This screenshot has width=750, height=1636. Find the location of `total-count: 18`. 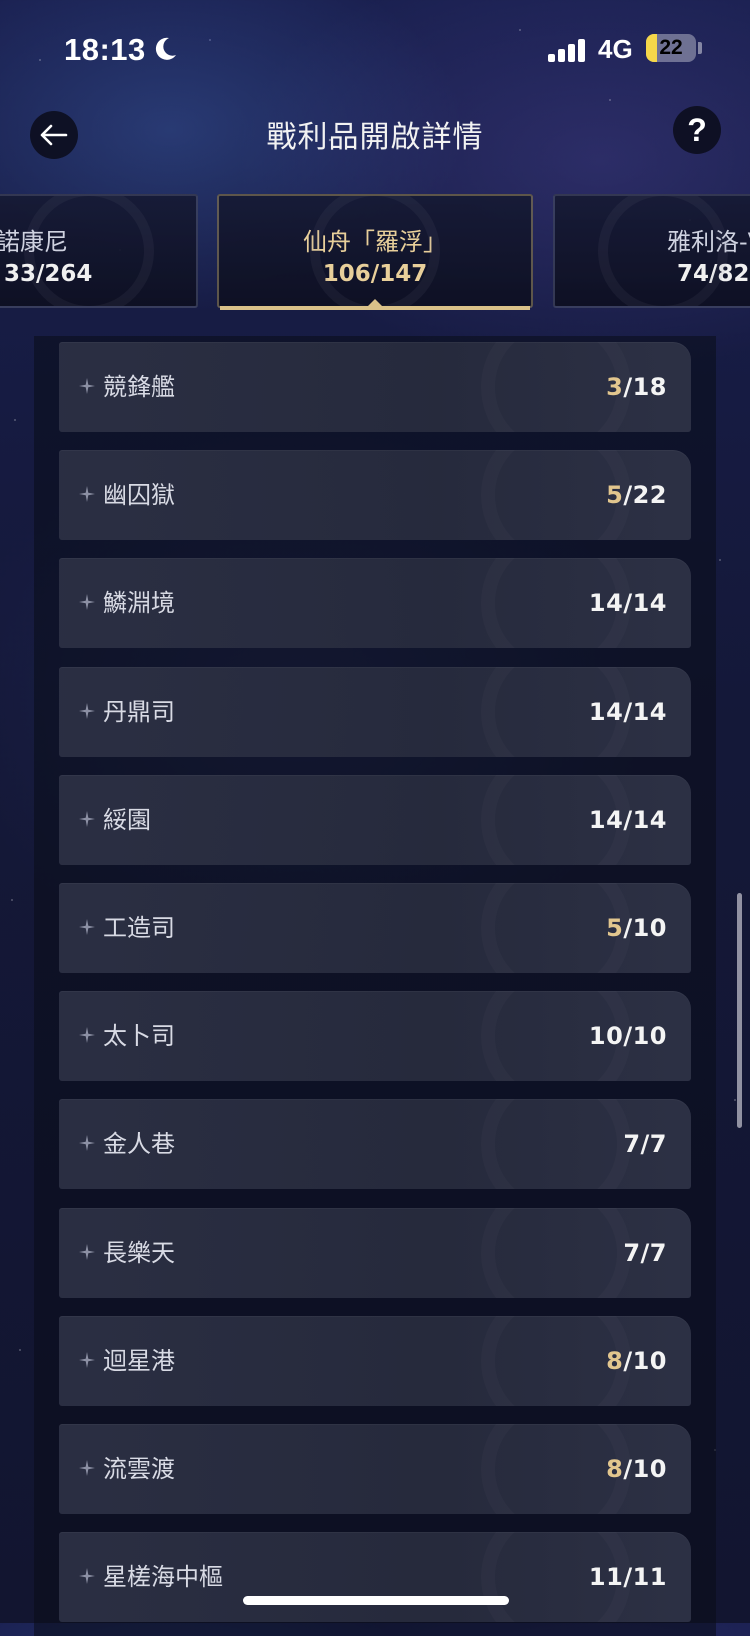

total-count: 18 is located at coordinates (649, 387).